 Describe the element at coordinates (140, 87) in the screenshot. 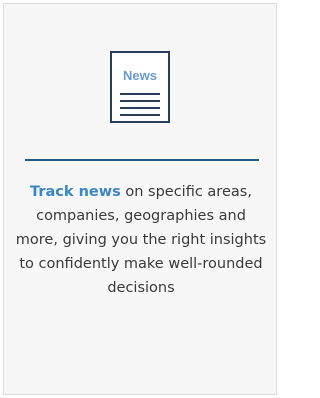

I see `newspaper-icon: News` at that location.